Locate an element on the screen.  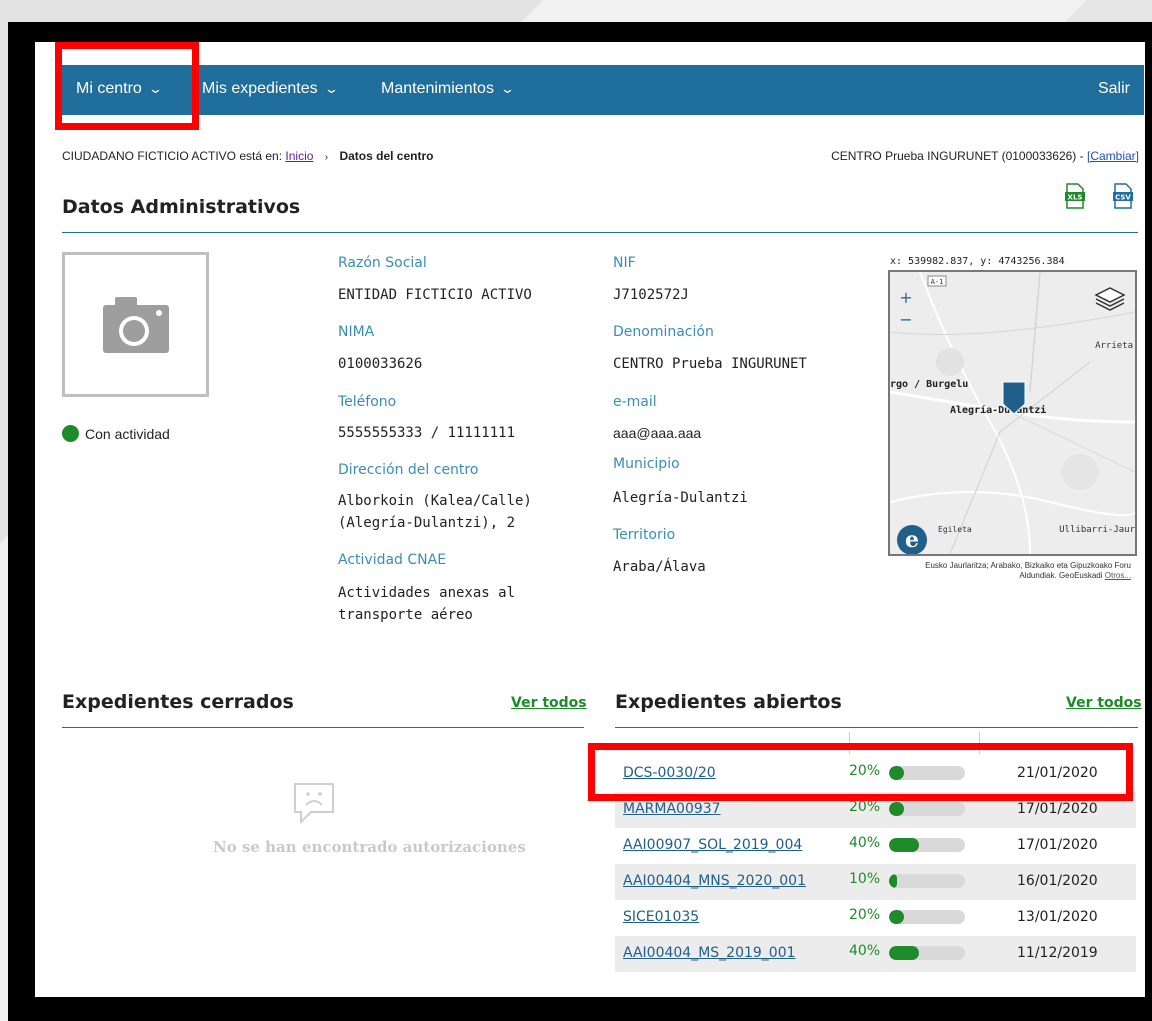
table-row: AAI00907_SOL_2019_004 40% 17/01/2020 is located at coordinates (875, 846).